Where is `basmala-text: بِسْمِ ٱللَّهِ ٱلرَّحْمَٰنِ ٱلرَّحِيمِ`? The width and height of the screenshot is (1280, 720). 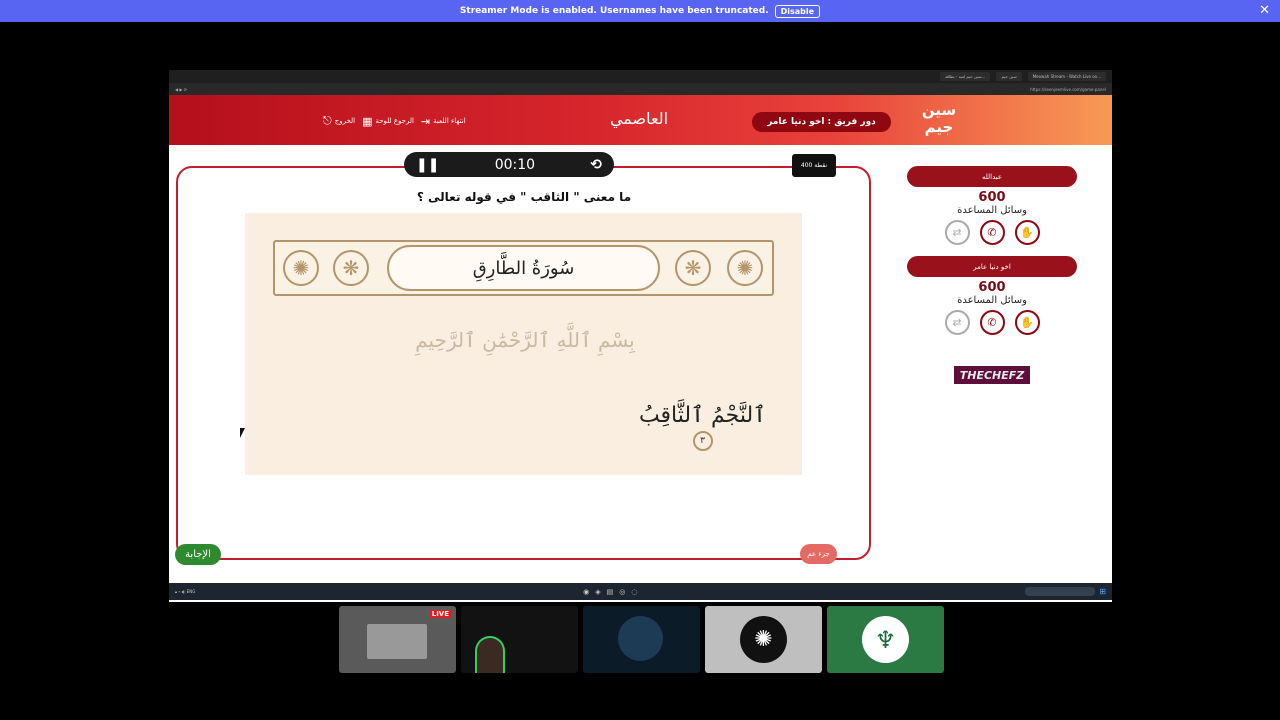
basmala-text: بِسْمِ ٱللَّهِ ٱلرَّحْمَٰنِ ٱلرَّحِيمِ is located at coordinates (525, 340).